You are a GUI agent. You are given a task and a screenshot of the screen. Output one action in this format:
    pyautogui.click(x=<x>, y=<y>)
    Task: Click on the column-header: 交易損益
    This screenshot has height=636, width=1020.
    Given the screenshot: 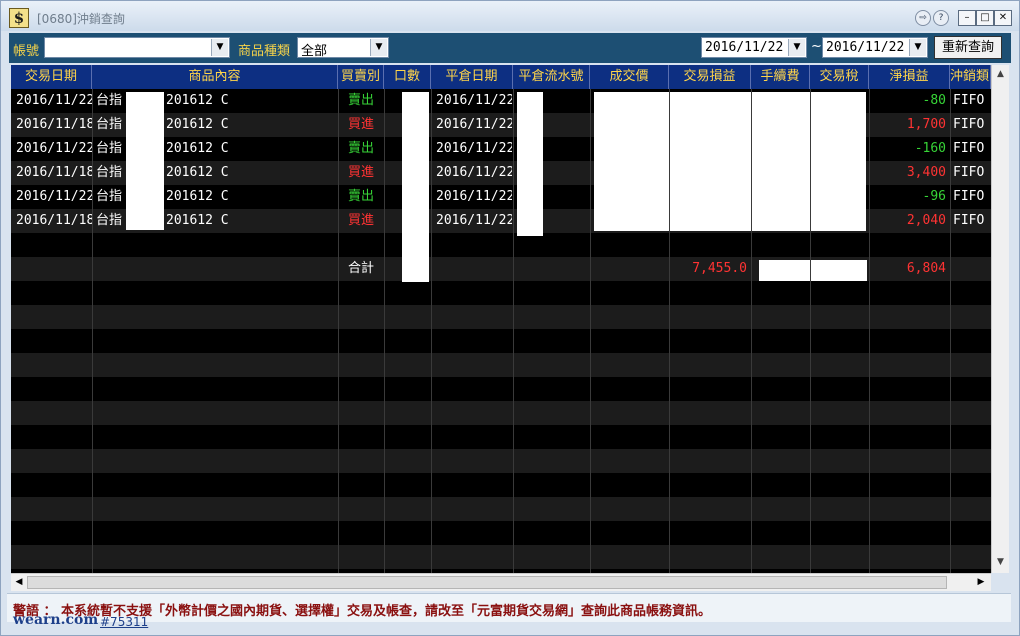 What is the action you would take?
    pyautogui.click(x=710, y=77)
    